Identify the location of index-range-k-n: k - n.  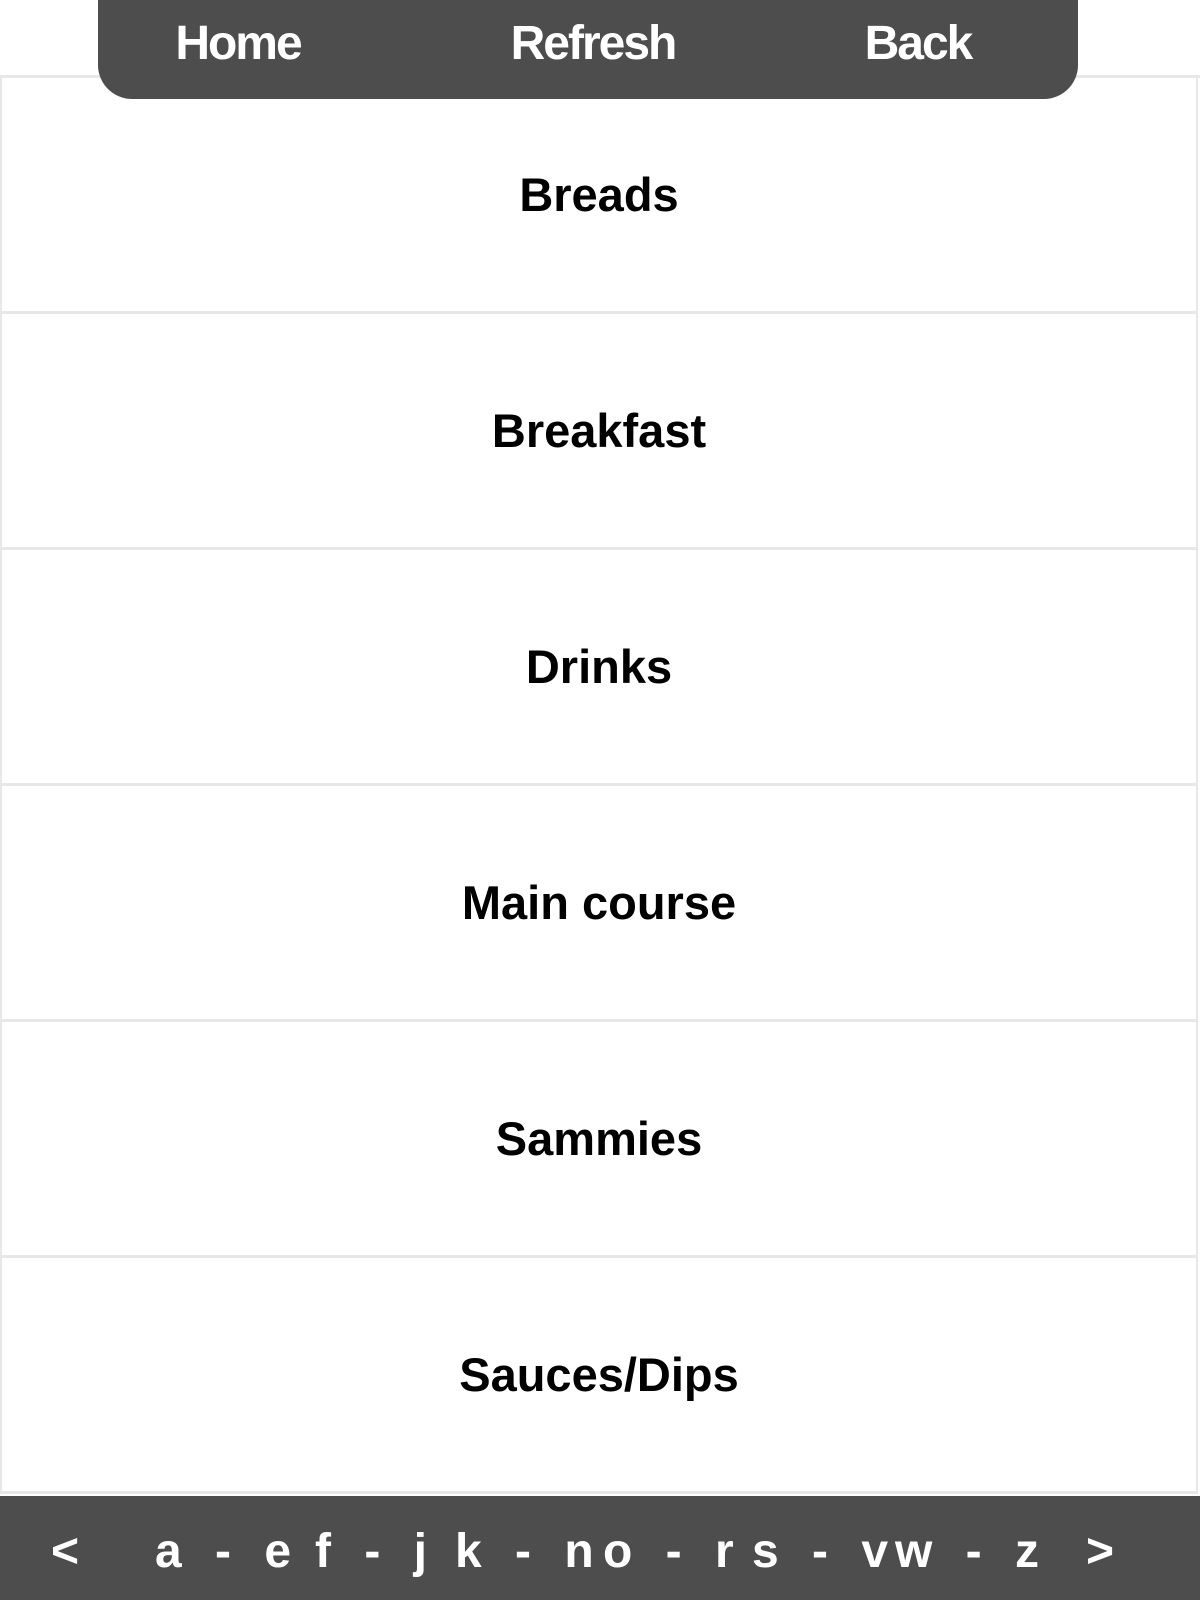
(524, 1548).